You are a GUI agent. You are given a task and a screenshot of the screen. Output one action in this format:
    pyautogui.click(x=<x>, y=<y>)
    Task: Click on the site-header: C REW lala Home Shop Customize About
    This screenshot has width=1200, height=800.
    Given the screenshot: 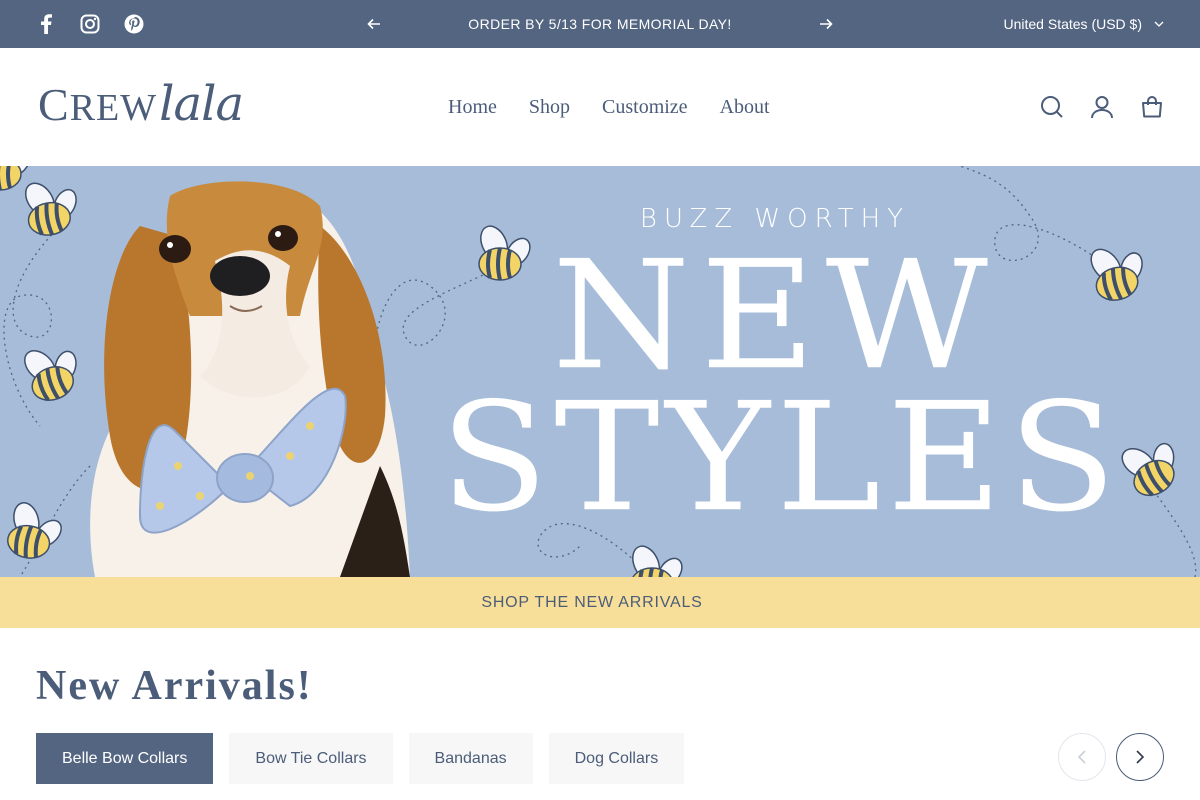 What is the action you would take?
    pyautogui.click(x=600, y=107)
    